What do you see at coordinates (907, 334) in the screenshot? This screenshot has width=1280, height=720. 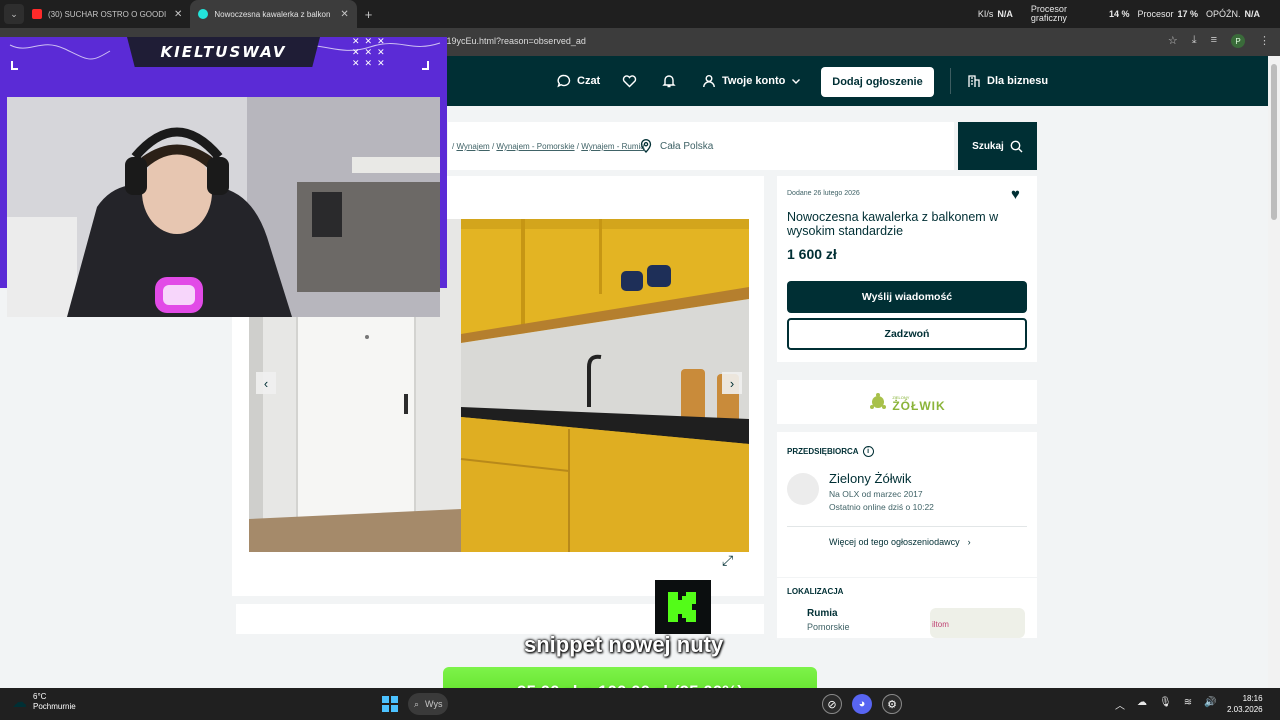 I see `call-button: Zadzwoń` at bounding box center [907, 334].